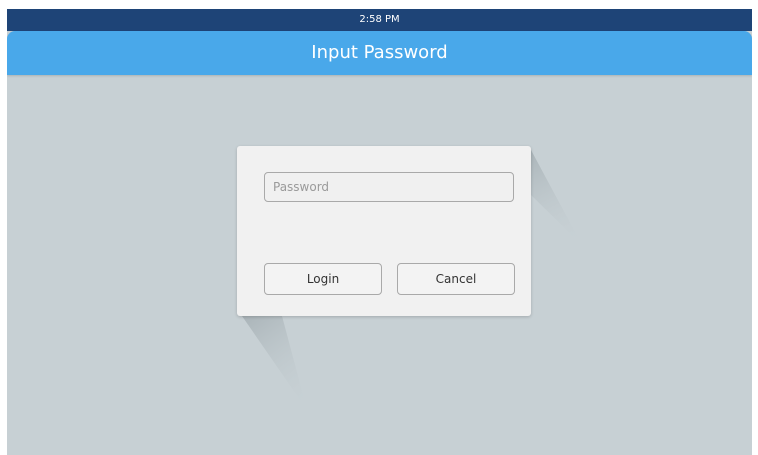 The height and width of the screenshot is (455, 758). I want to click on title-bar: Input Password, so click(379, 53).